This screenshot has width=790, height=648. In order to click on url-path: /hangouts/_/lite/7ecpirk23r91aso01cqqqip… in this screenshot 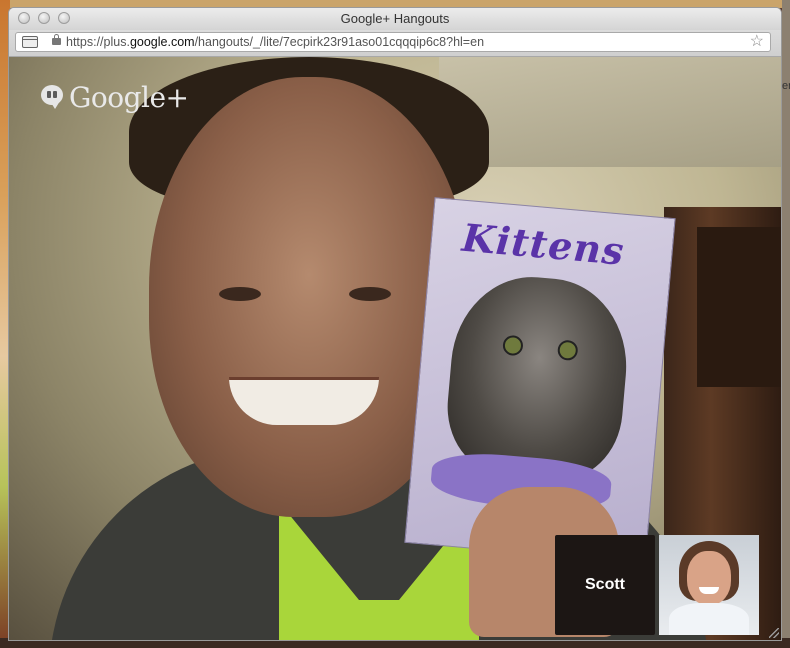, I will do `click(339, 42)`.